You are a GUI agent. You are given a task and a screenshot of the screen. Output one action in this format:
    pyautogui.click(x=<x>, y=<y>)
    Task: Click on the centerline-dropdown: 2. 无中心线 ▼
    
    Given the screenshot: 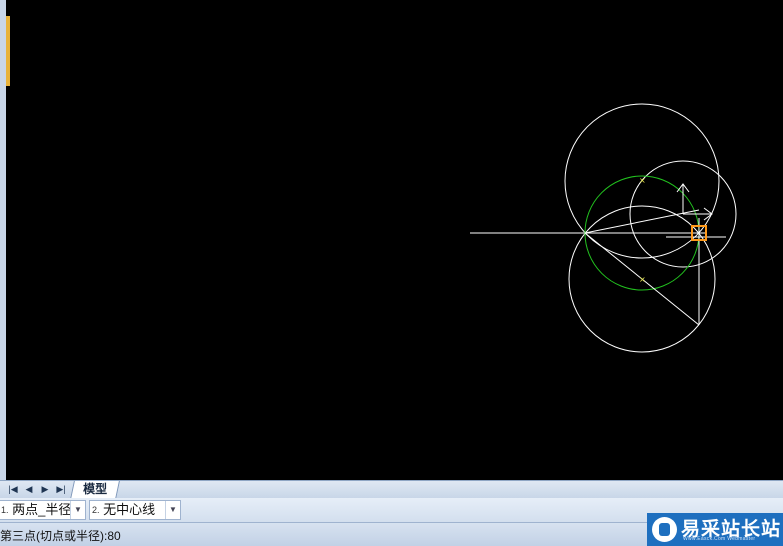 What is the action you would take?
    pyautogui.click(x=135, y=510)
    